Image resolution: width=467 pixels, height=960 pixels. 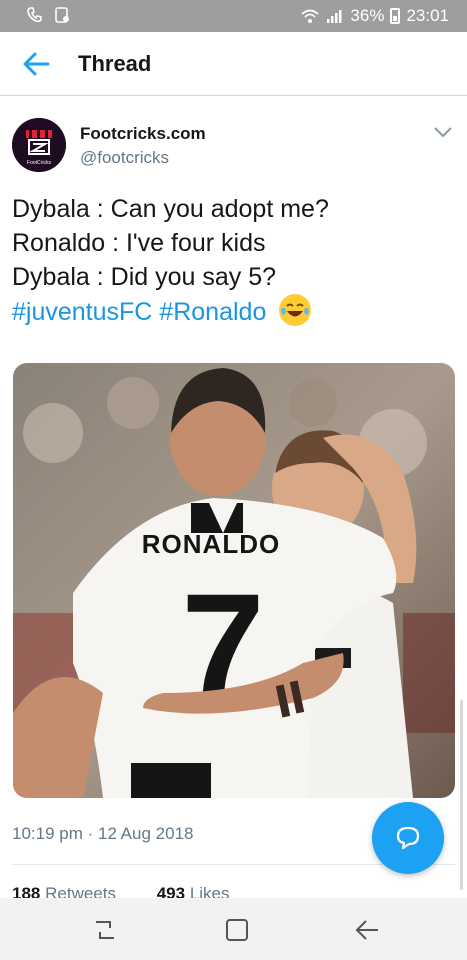 I want to click on status-bar: 36% 23:01, so click(x=233, y=16).